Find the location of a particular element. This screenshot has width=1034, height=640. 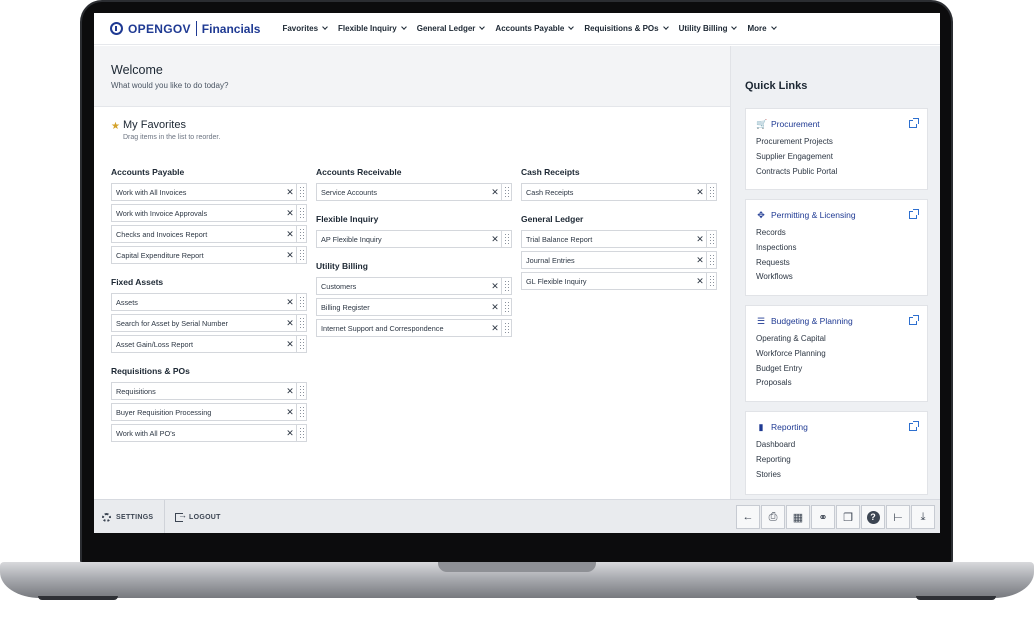

nav-item-3: Accounts Payable is located at coordinates (535, 28).